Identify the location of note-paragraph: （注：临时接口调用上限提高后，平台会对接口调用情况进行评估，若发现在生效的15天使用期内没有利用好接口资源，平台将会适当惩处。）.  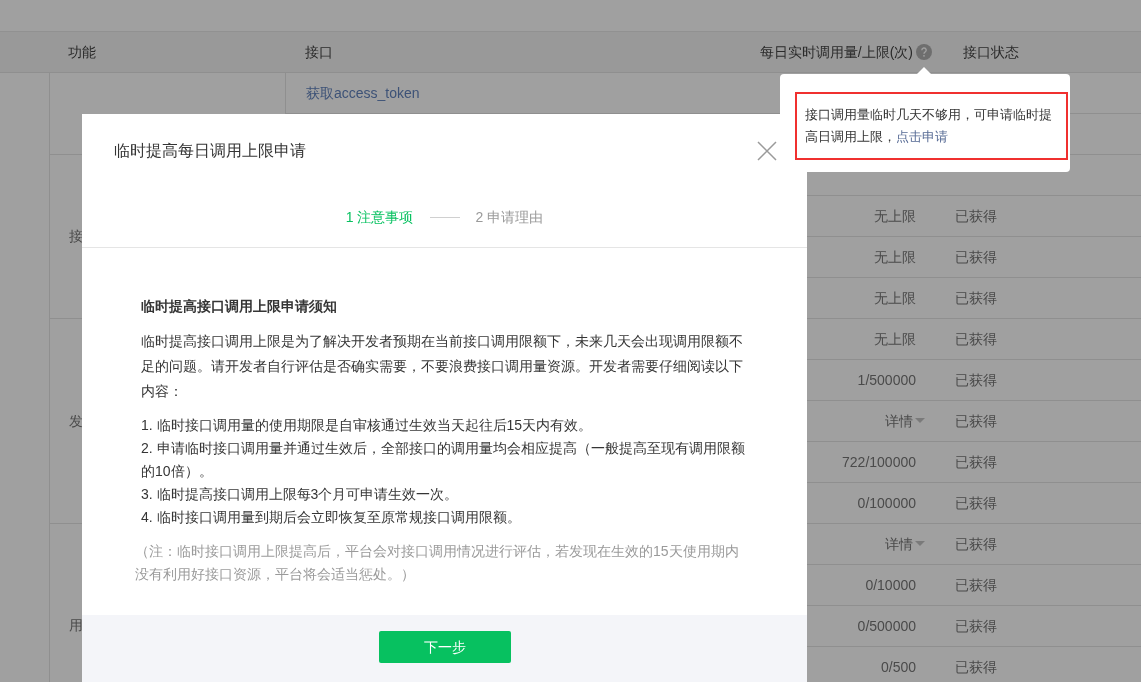
(437, 563).